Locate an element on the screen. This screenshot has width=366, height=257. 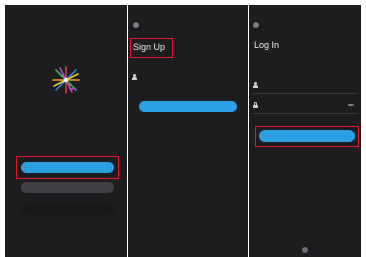
lock-icon is located at coordinates (255, 105).